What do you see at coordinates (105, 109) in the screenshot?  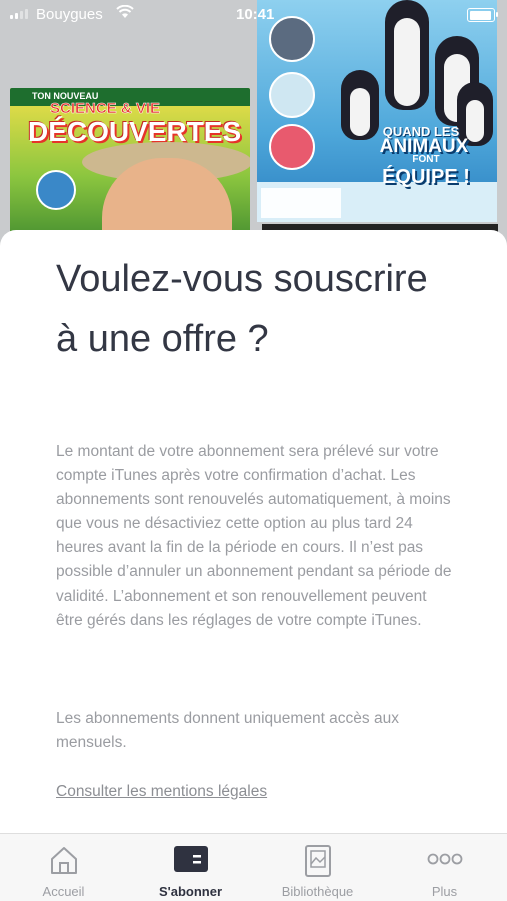 I see `cover-brand: SCIENCE & VIE` at bounding box center [105, 109].